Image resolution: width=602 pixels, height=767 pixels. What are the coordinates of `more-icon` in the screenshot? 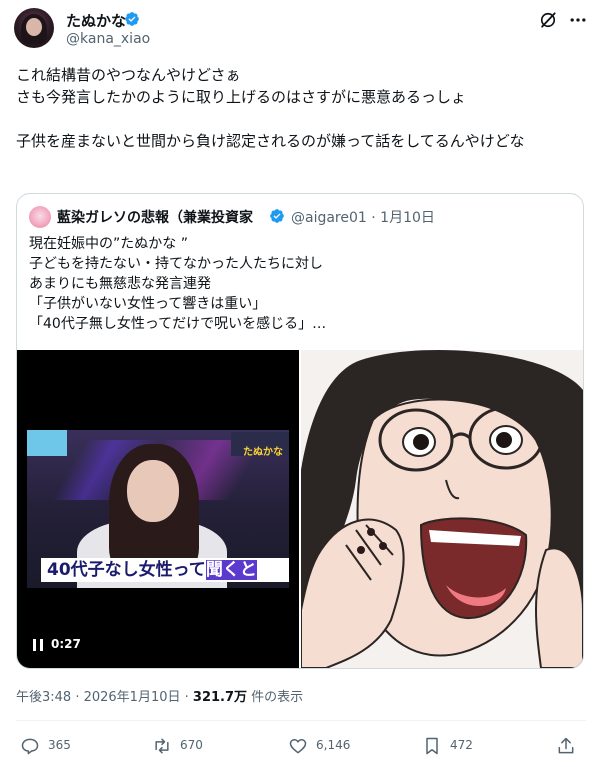 It's located at (578, 20).